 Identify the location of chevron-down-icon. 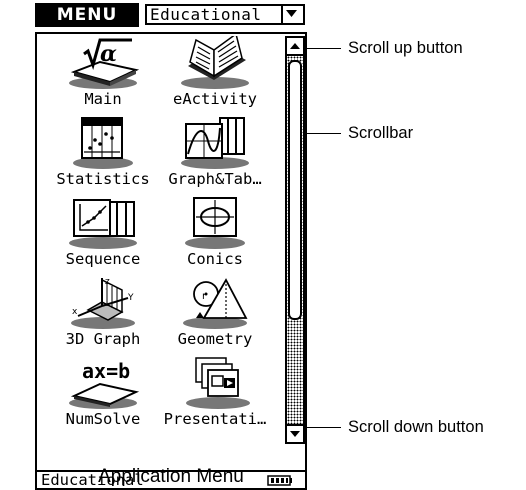
(292, 14).